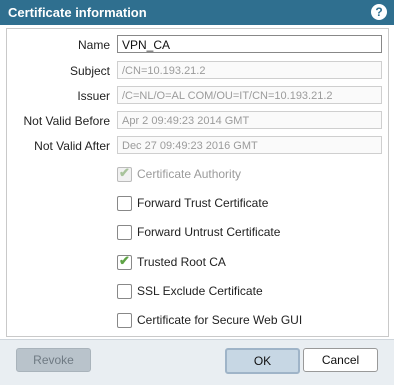  I want to click on name-label: Name, so click(93, 45).